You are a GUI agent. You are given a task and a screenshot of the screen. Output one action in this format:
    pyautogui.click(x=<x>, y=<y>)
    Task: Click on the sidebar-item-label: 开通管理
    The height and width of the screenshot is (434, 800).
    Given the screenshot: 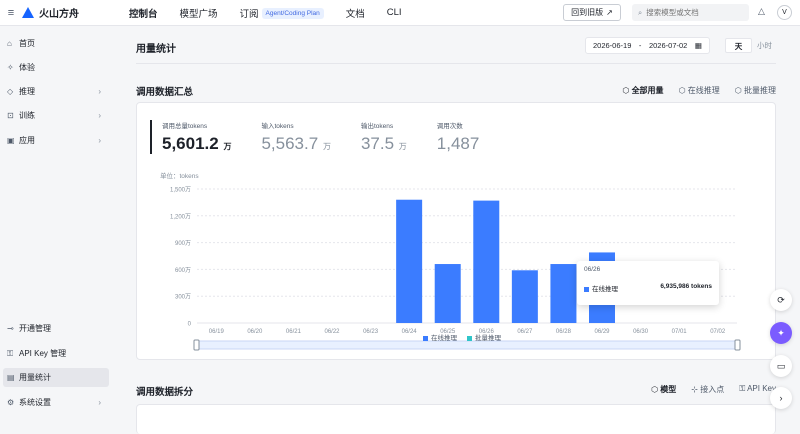 What is the action you would take?
    pyautogui.click(x=35, y=328)
    